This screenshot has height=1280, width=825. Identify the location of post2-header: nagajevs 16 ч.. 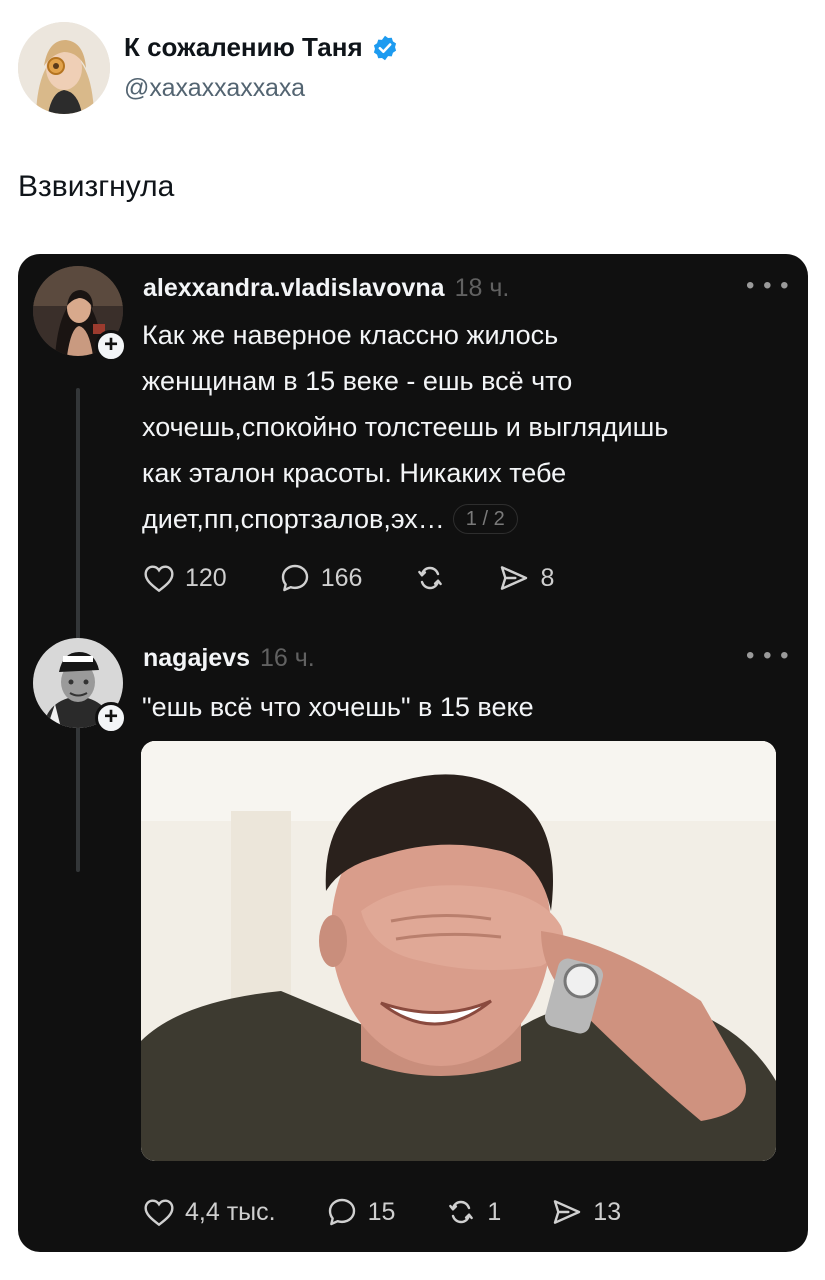
(229, 658).